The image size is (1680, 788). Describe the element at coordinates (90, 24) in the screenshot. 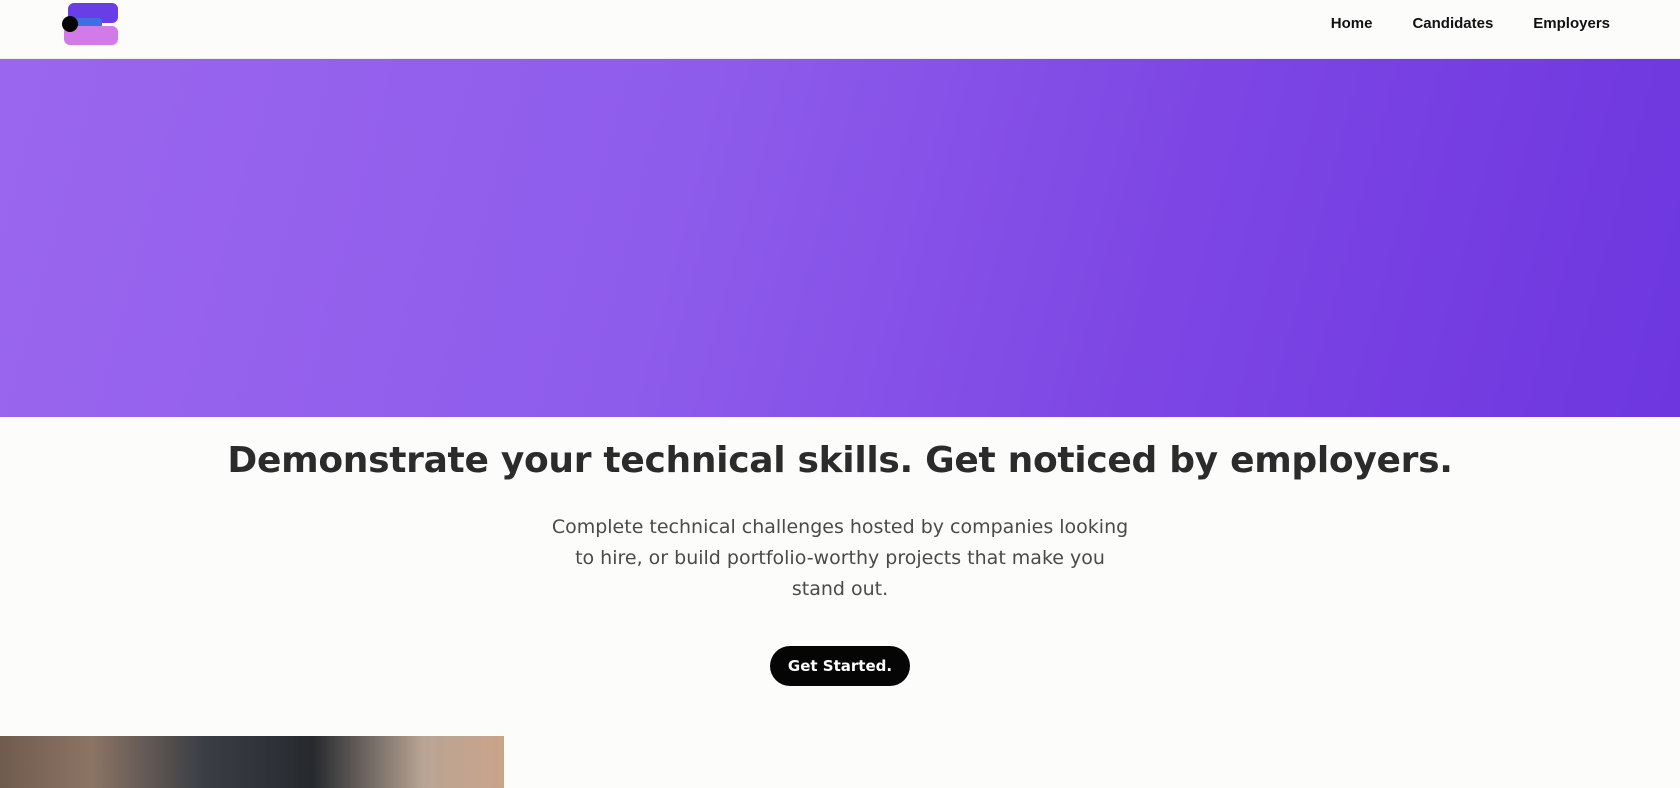

I see `brand-logo` at that location.